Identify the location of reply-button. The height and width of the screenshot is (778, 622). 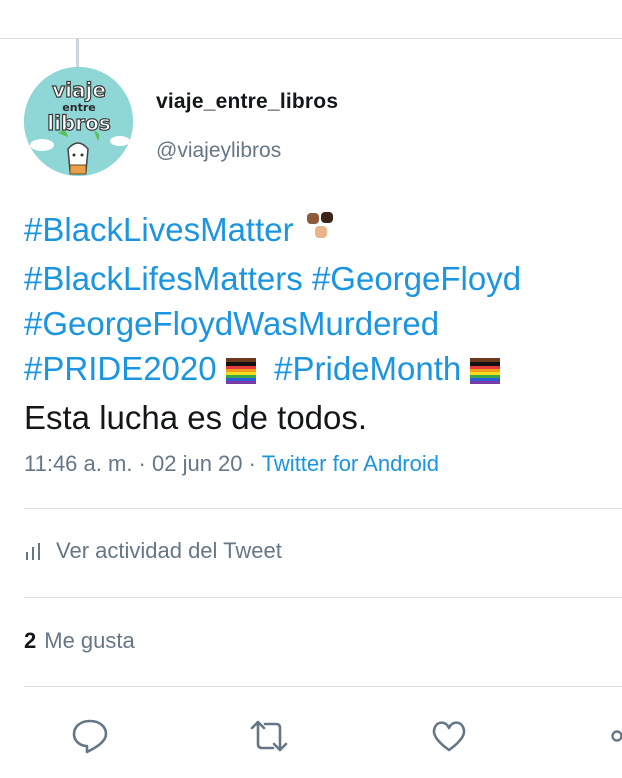
(90, 736).